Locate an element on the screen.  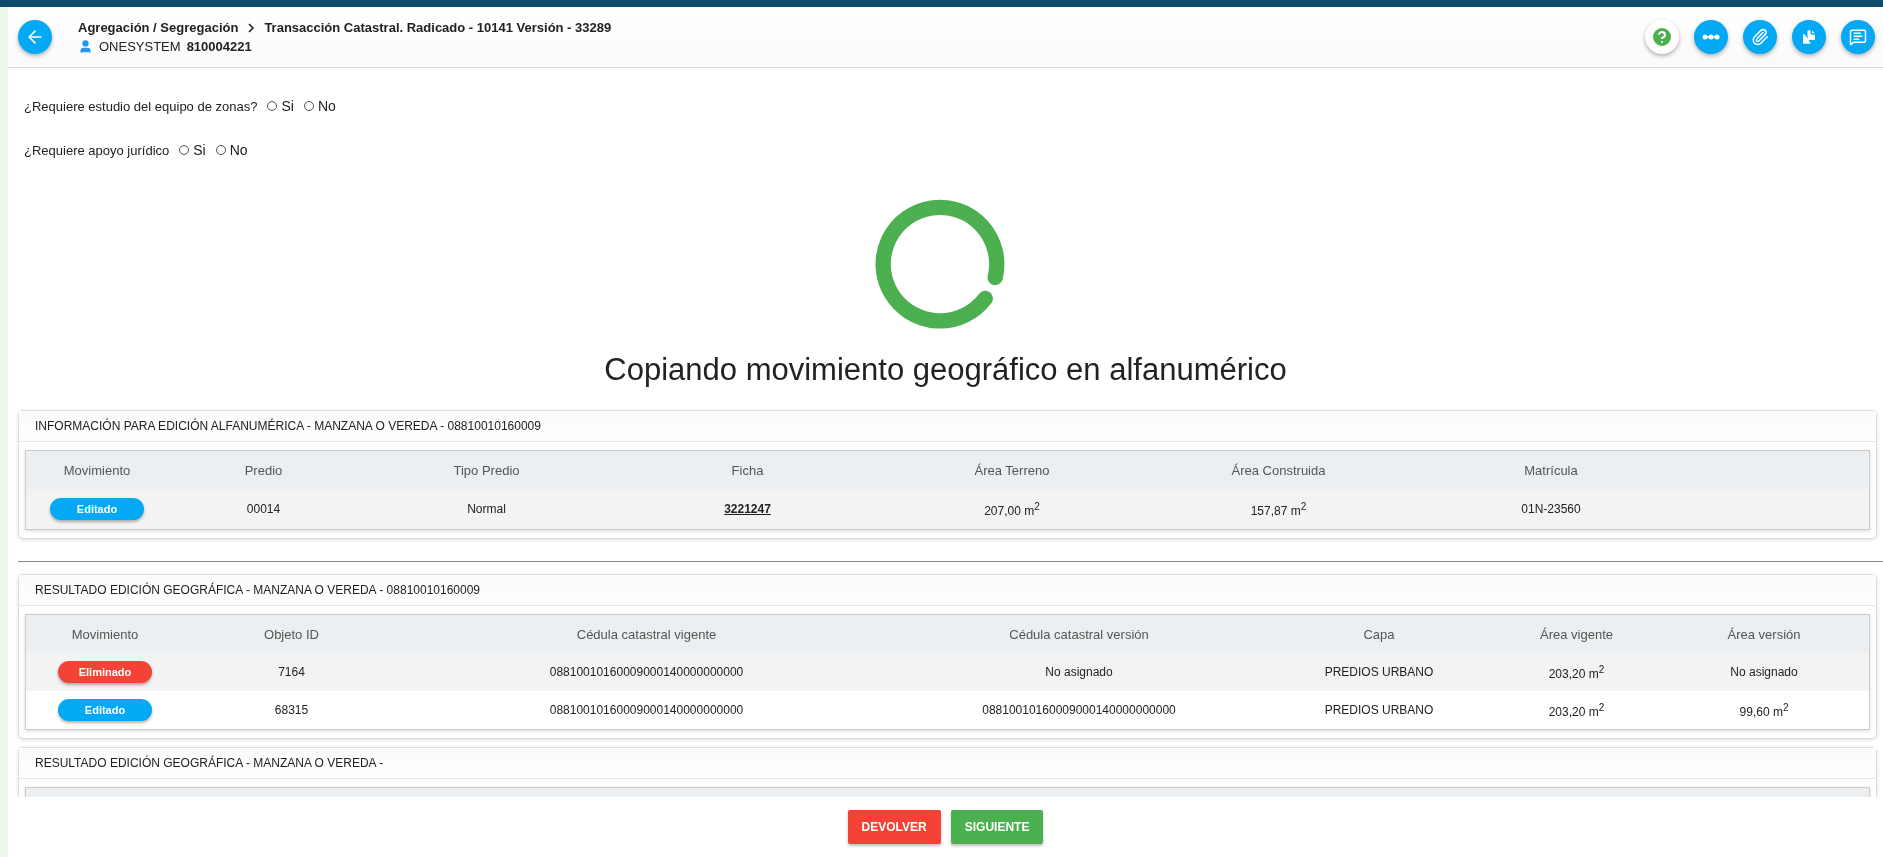
column-header: Capa is located at coordinates (1379, 634).